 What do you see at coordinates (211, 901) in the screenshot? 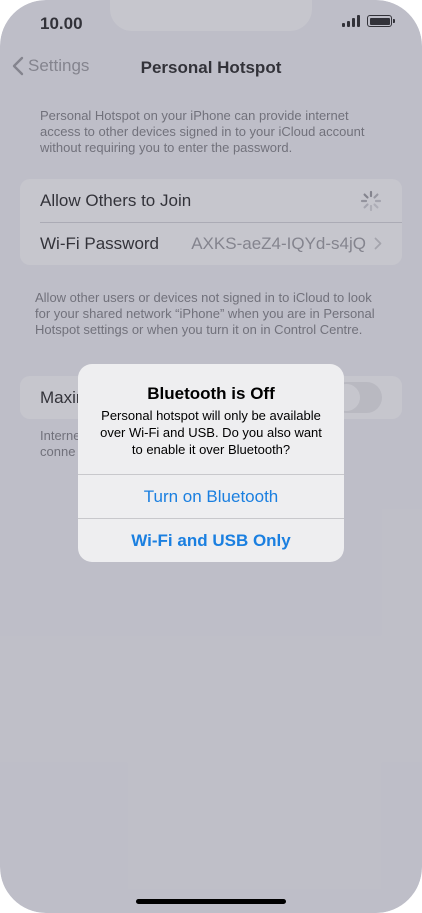
I see `home-indicator` at bounding box center [211, 901].